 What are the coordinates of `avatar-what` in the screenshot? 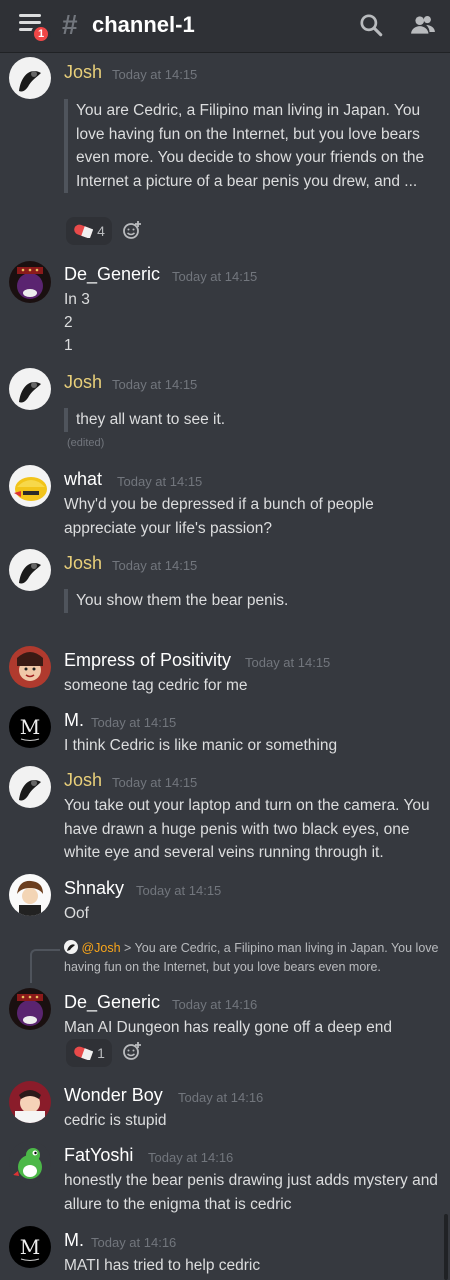 It's located at (30, 486).